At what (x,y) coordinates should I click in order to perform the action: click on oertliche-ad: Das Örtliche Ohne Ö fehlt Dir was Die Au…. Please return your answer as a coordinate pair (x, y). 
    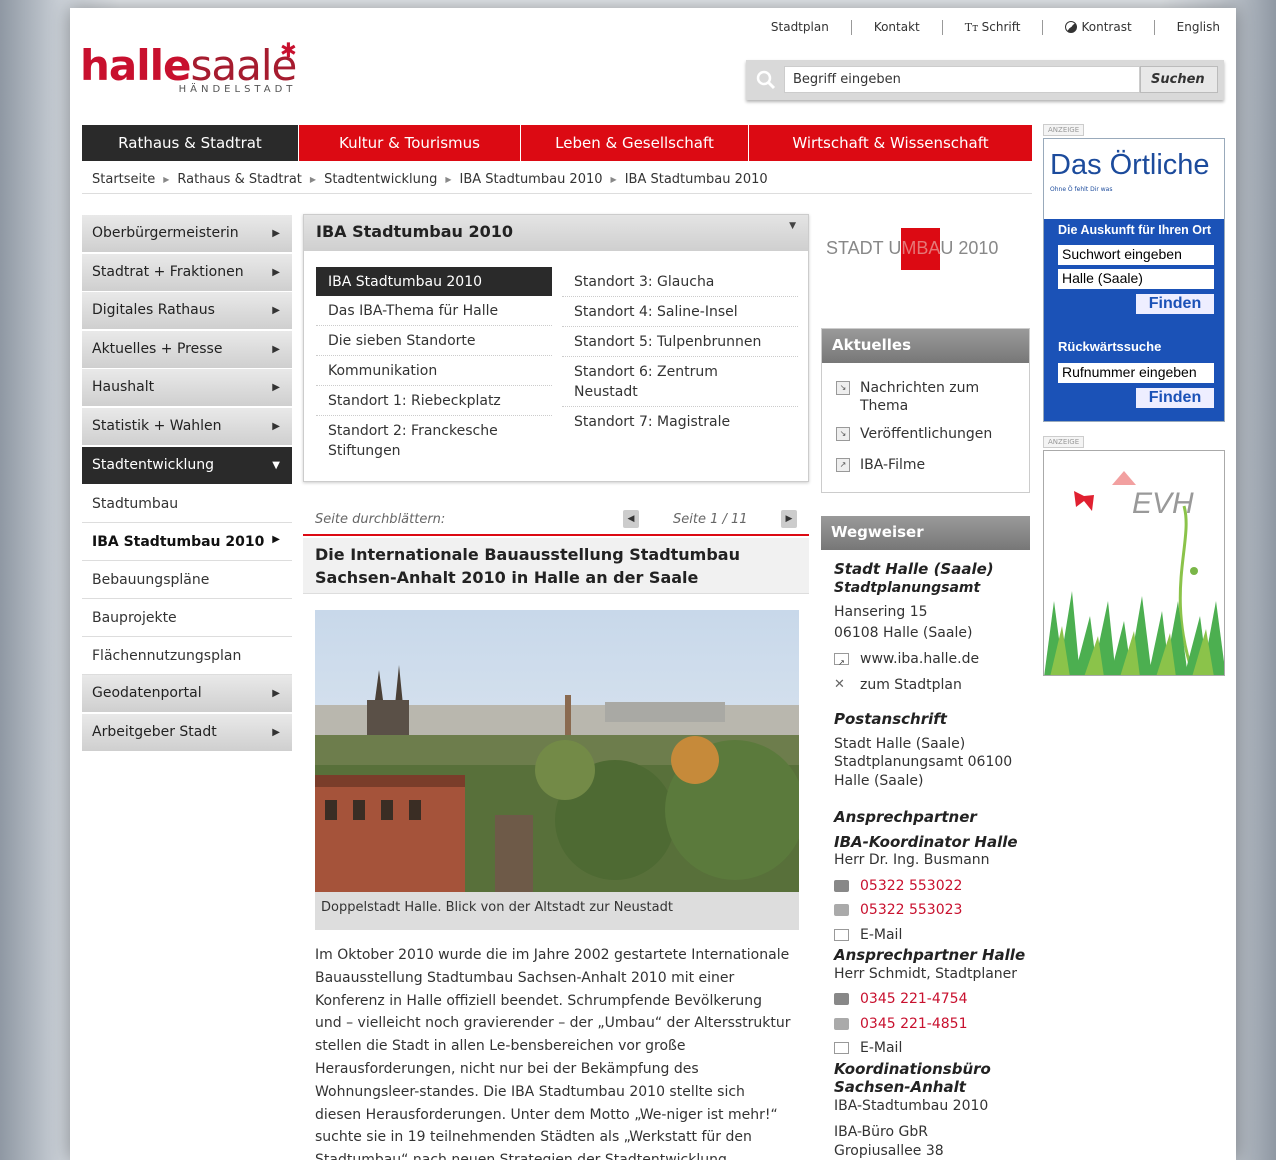
    Looking at the image, I should click on (1134, 280).